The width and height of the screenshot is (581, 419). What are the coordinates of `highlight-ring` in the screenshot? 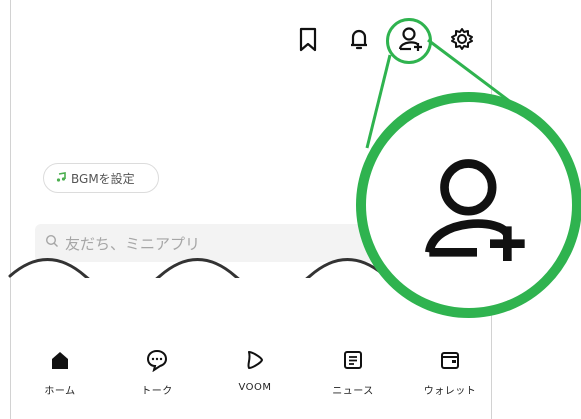 It's located at (409, 41).